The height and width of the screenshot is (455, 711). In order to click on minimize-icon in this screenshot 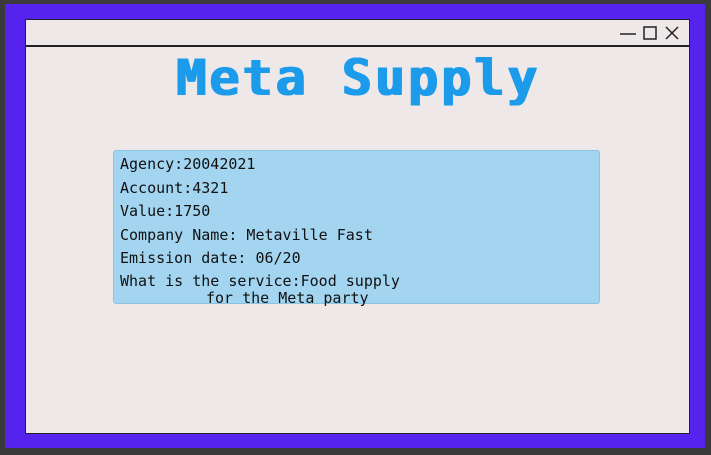, I will do `click(628, 34)`.